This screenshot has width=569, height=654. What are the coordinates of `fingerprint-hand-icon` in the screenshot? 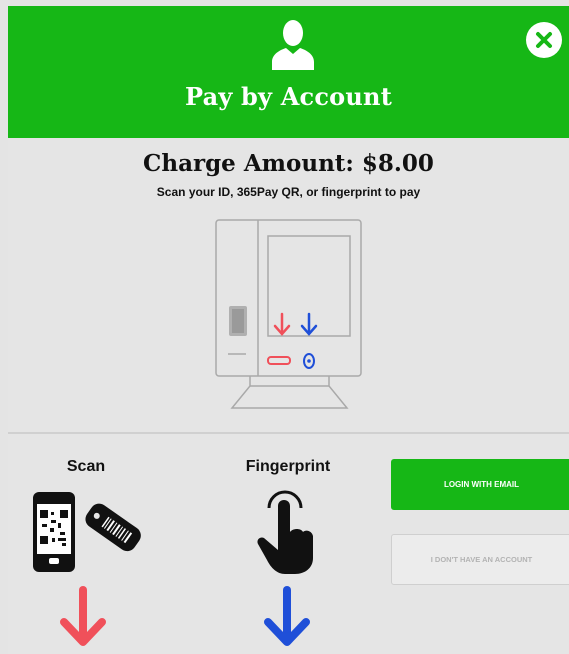 It's located at (285, 532).